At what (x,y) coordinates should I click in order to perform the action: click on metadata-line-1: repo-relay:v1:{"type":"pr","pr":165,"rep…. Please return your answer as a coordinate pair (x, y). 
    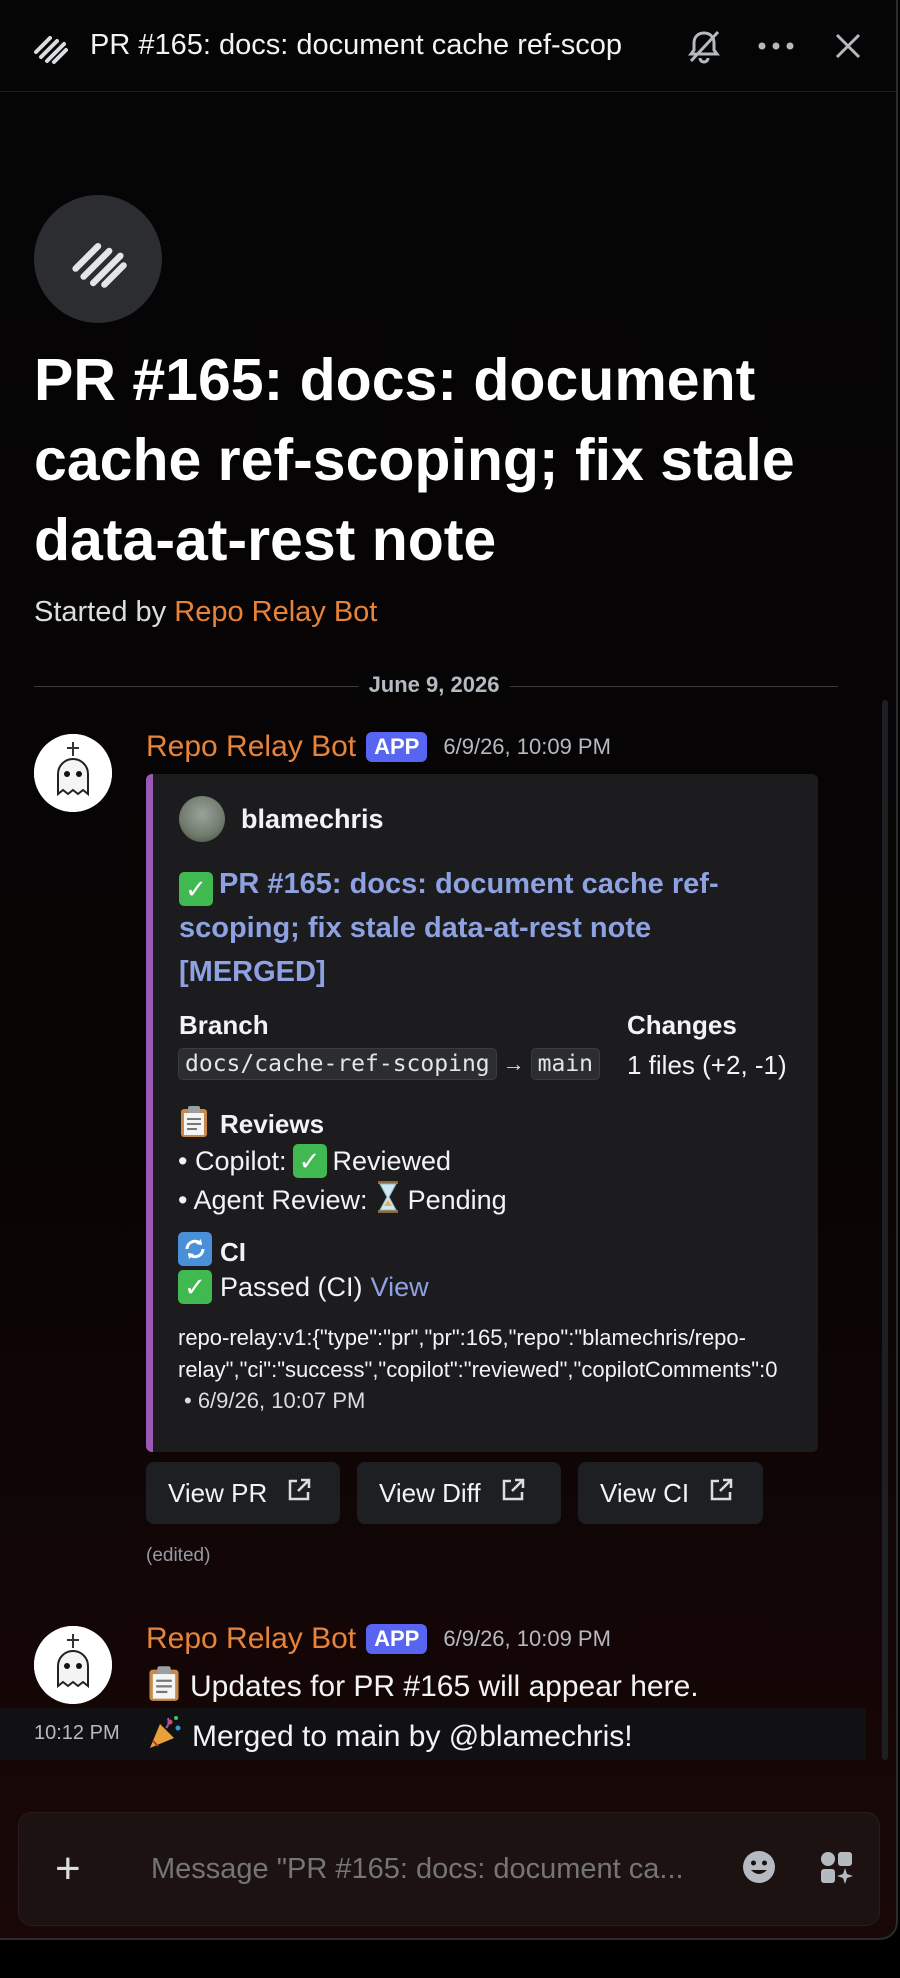
    Looking at the image, I should click on (462, 1337).